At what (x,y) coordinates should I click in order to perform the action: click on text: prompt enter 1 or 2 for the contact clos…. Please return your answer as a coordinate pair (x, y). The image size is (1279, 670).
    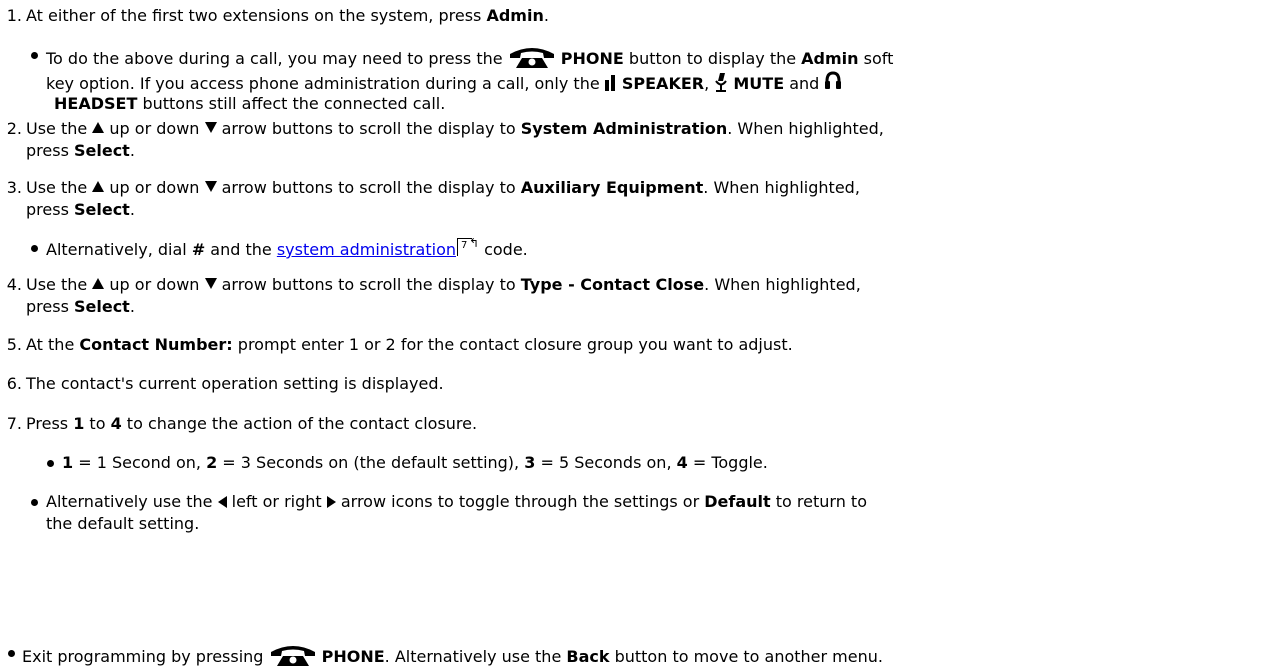
    Looking at the image, I should click on (512, 344).